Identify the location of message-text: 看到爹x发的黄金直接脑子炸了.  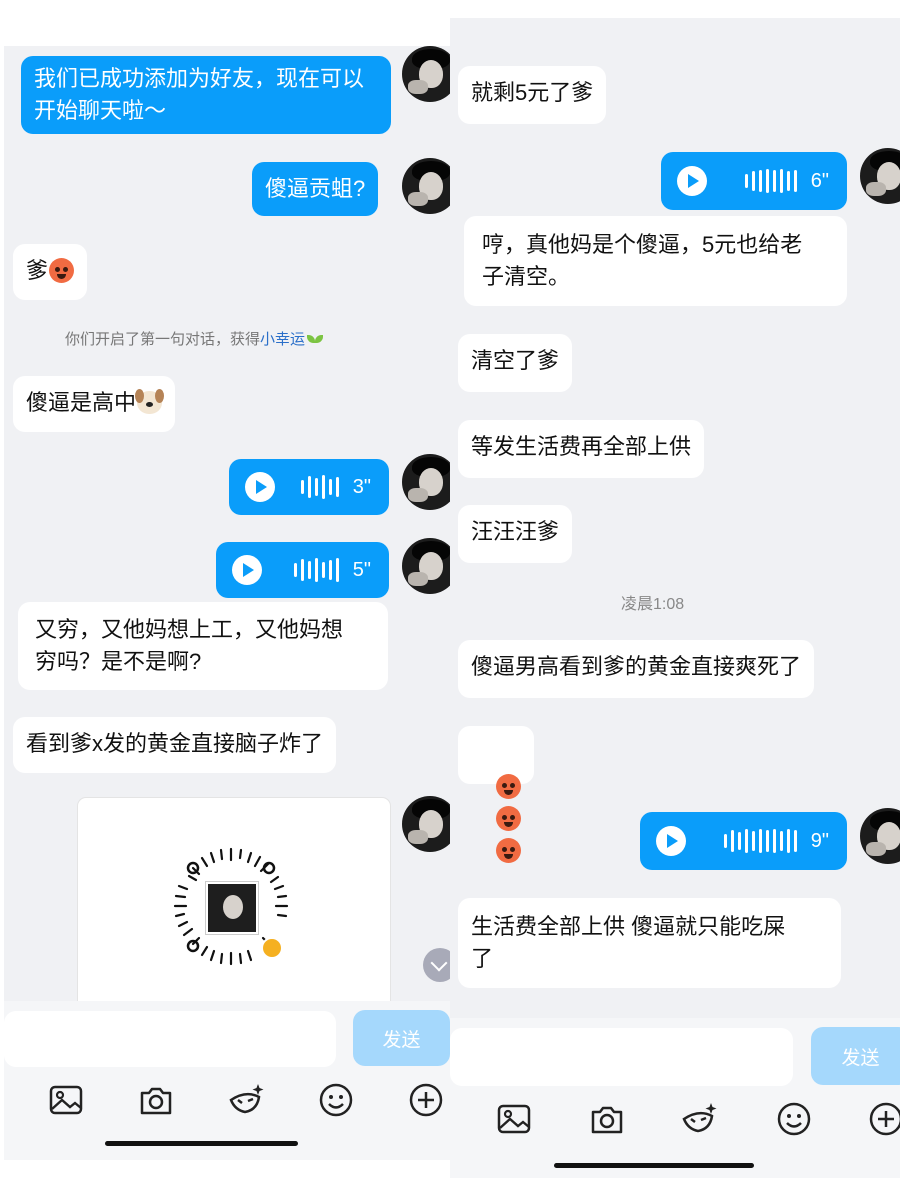
(175, 743).